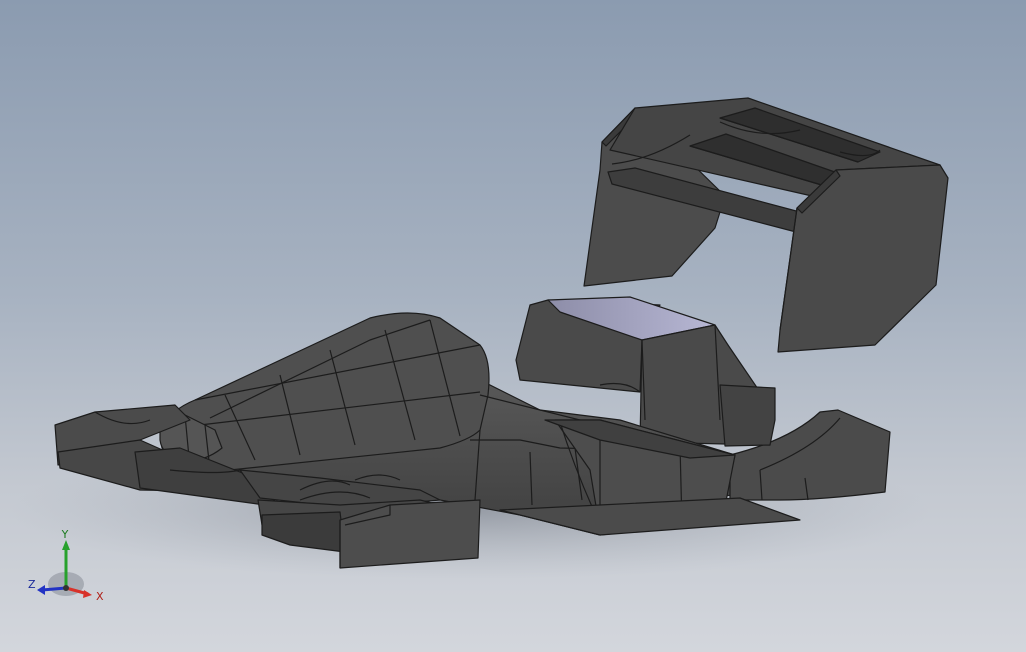  I want to click on triad-z-arrow, so click(41, 590).